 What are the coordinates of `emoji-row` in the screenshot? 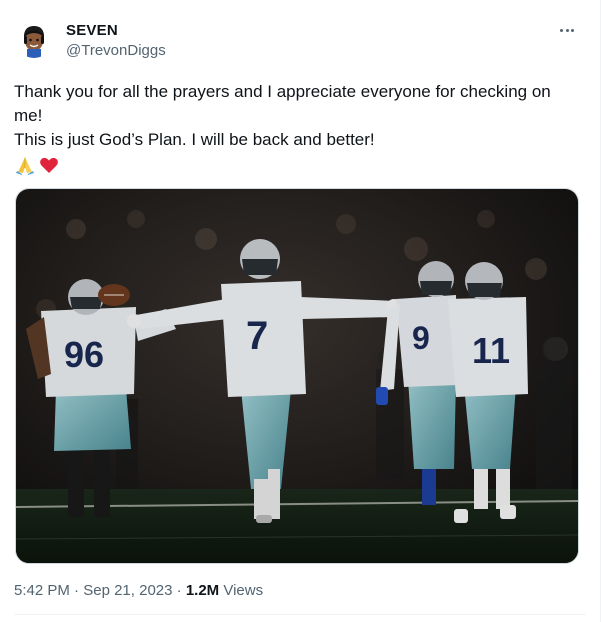 It's located at (294, 165).